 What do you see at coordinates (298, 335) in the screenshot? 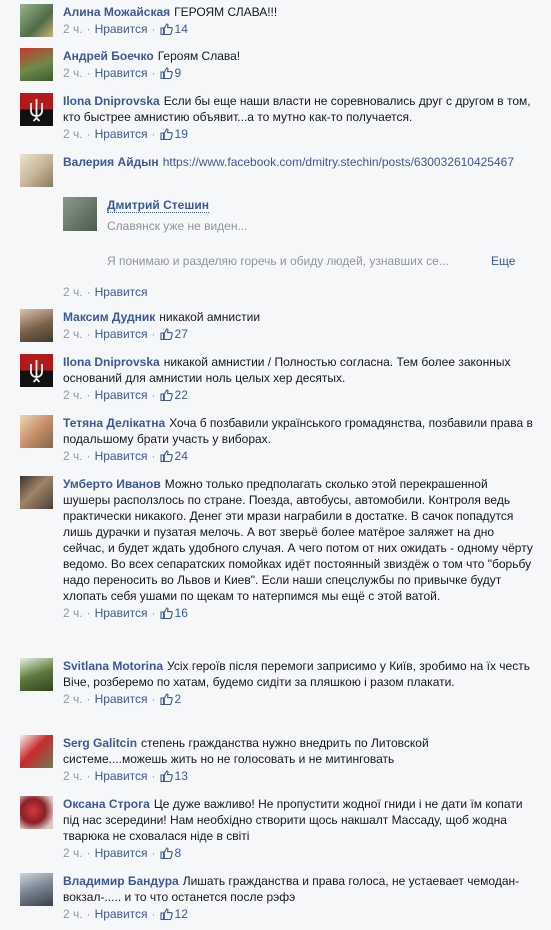
I see `comment-meta: 2 ч. · Нравится · 27` at bounding box center [298, 335].